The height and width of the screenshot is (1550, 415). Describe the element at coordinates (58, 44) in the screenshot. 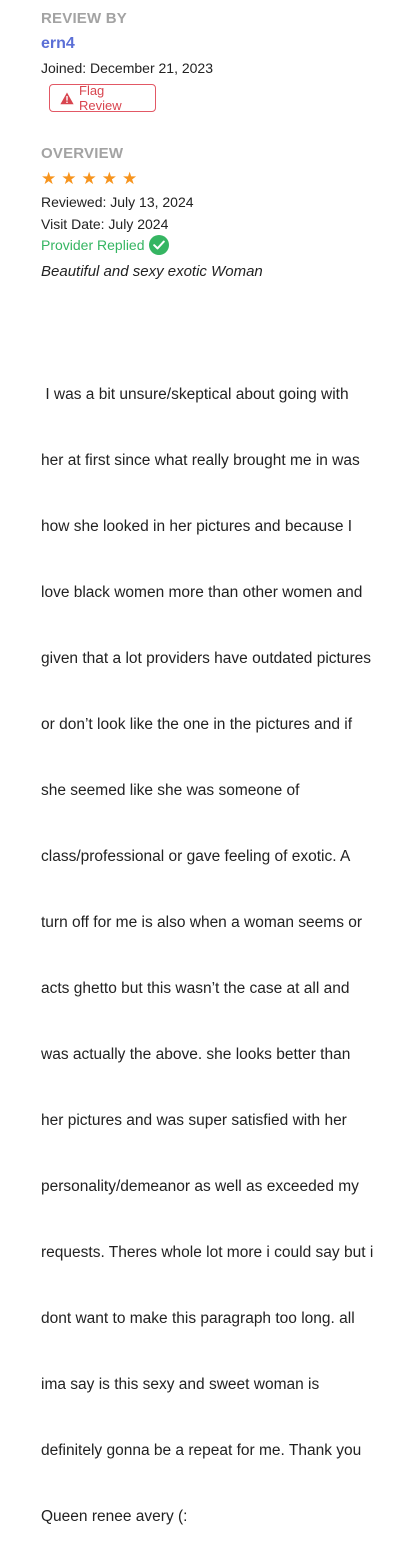

I see `reviewer-username: ern4` at that location.